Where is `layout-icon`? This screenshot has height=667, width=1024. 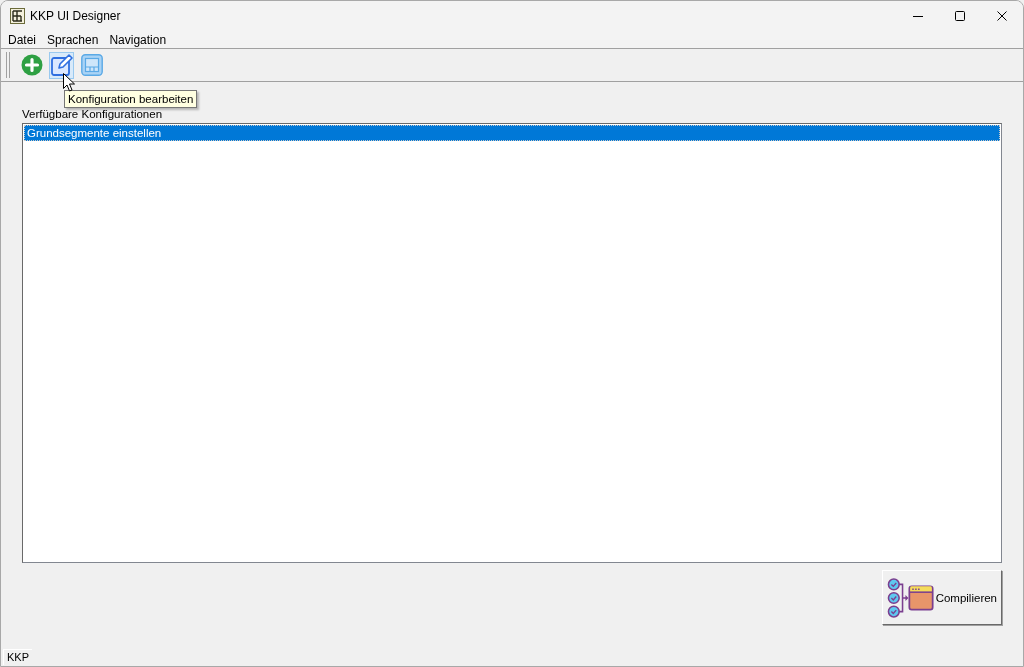 layout-icon is located at coordinates (91, 65).